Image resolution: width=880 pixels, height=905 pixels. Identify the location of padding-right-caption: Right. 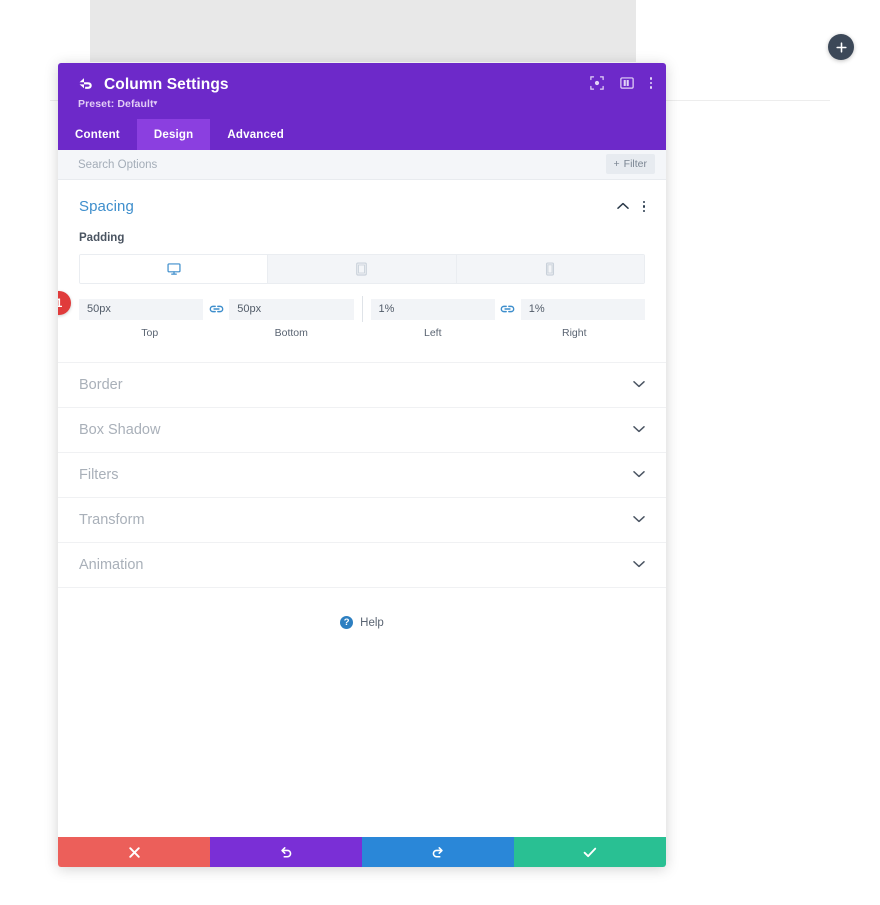
(574, 333).